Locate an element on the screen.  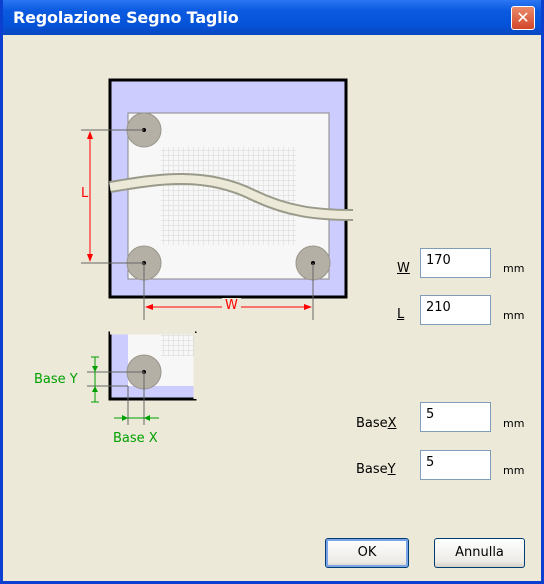
dialog-title: Regolazione Segno Taglio is located at coordinates (126, 17).